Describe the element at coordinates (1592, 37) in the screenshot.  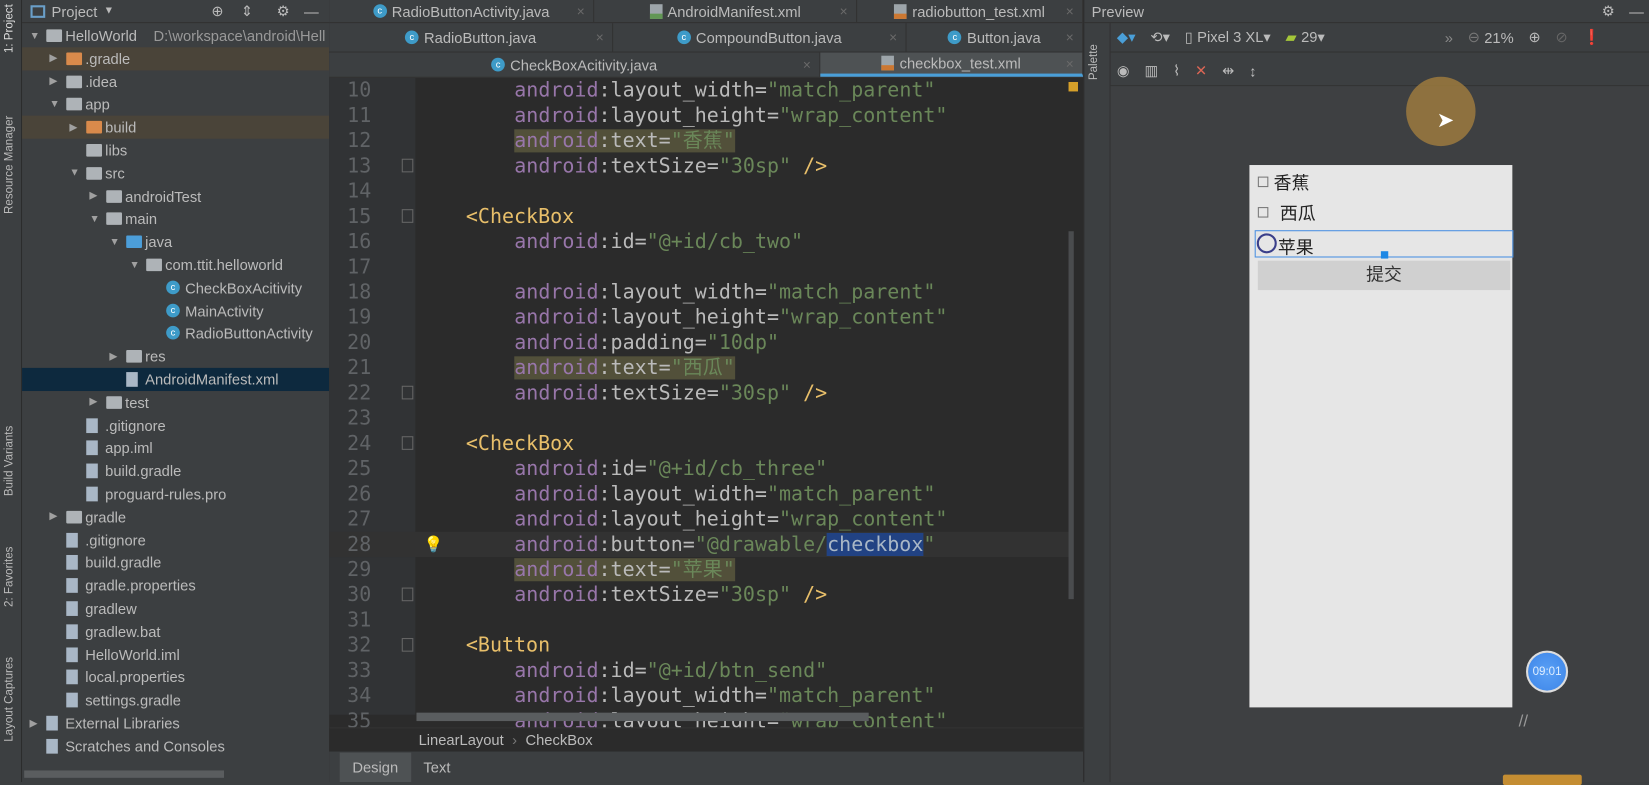
I see `warning-icon: ❗` at that location.